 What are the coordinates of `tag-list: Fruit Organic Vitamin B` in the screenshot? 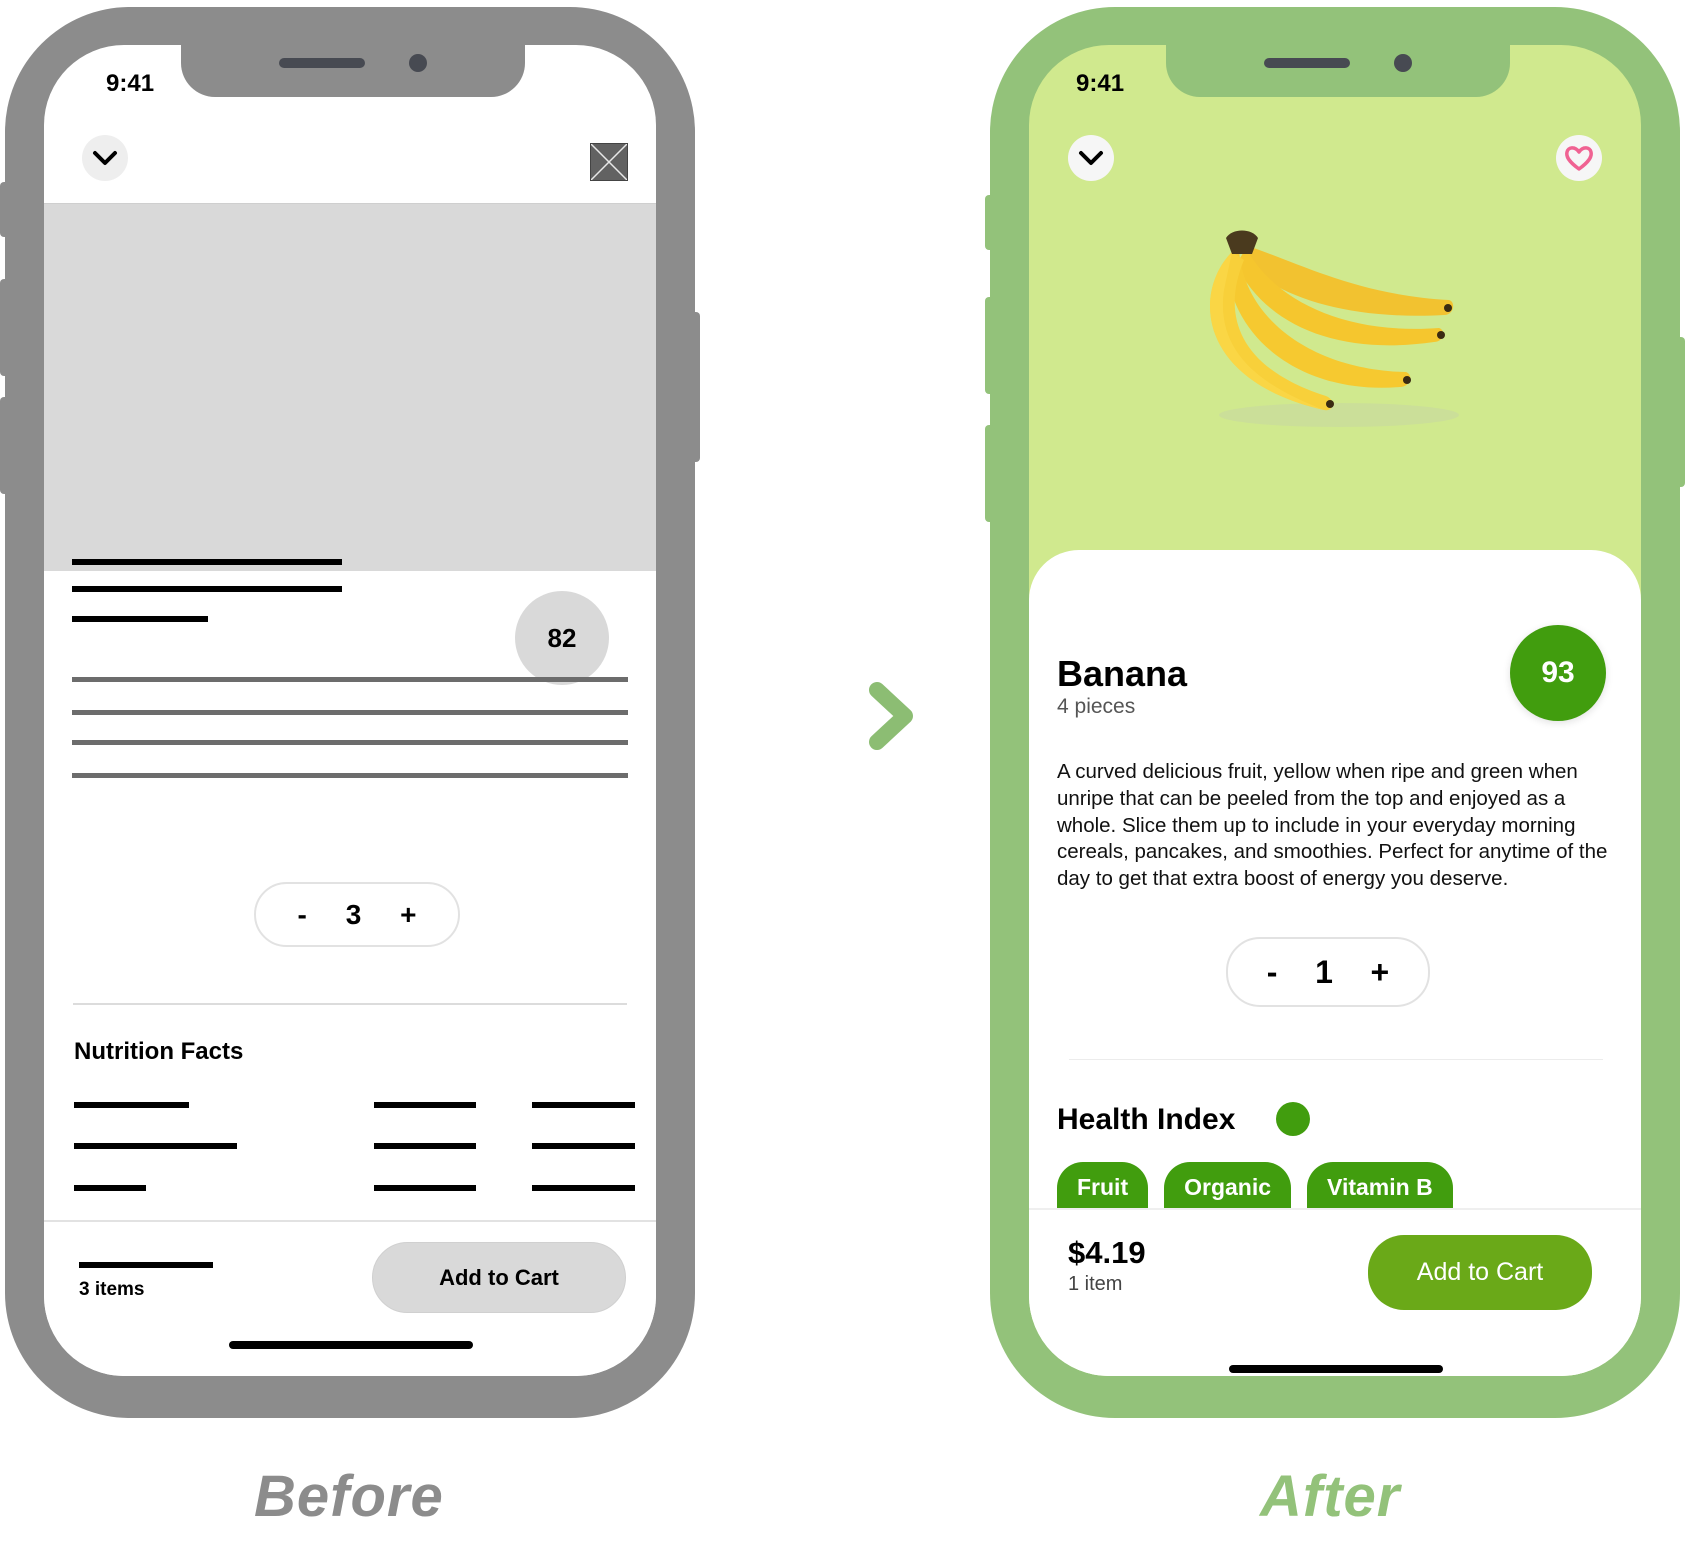 It's located at (1255, 1188).